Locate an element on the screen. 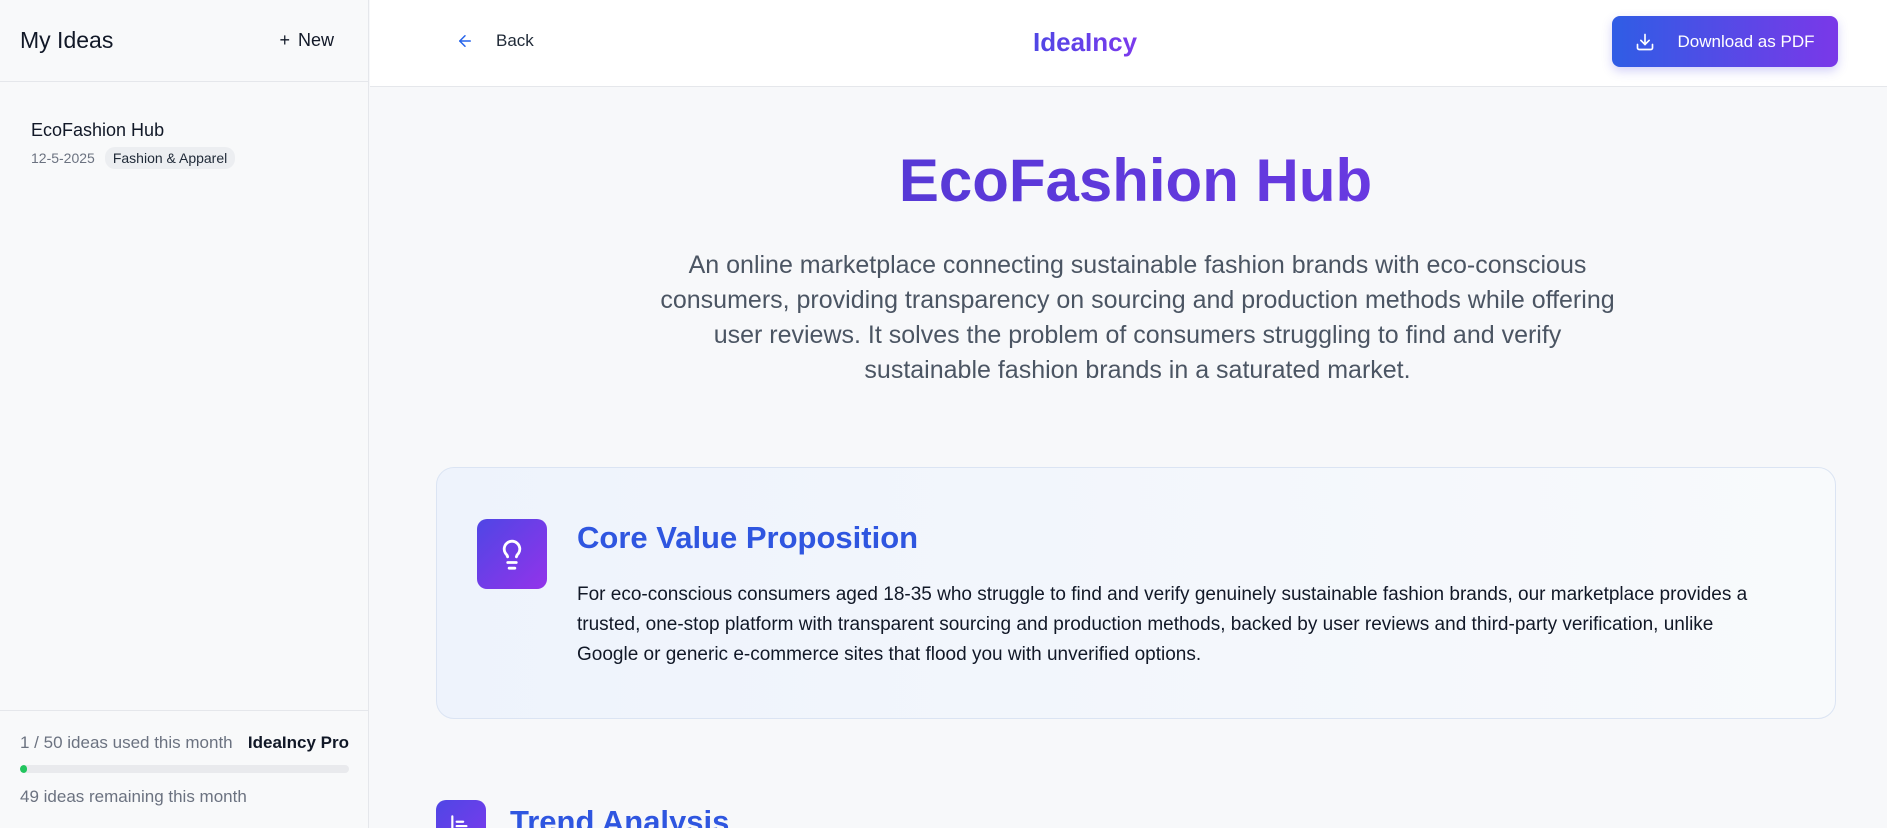 This screenshot has height=828, width=1887. top-bar: Back IdeaIncy Download as PDF is located at coordinates (1128, 43).